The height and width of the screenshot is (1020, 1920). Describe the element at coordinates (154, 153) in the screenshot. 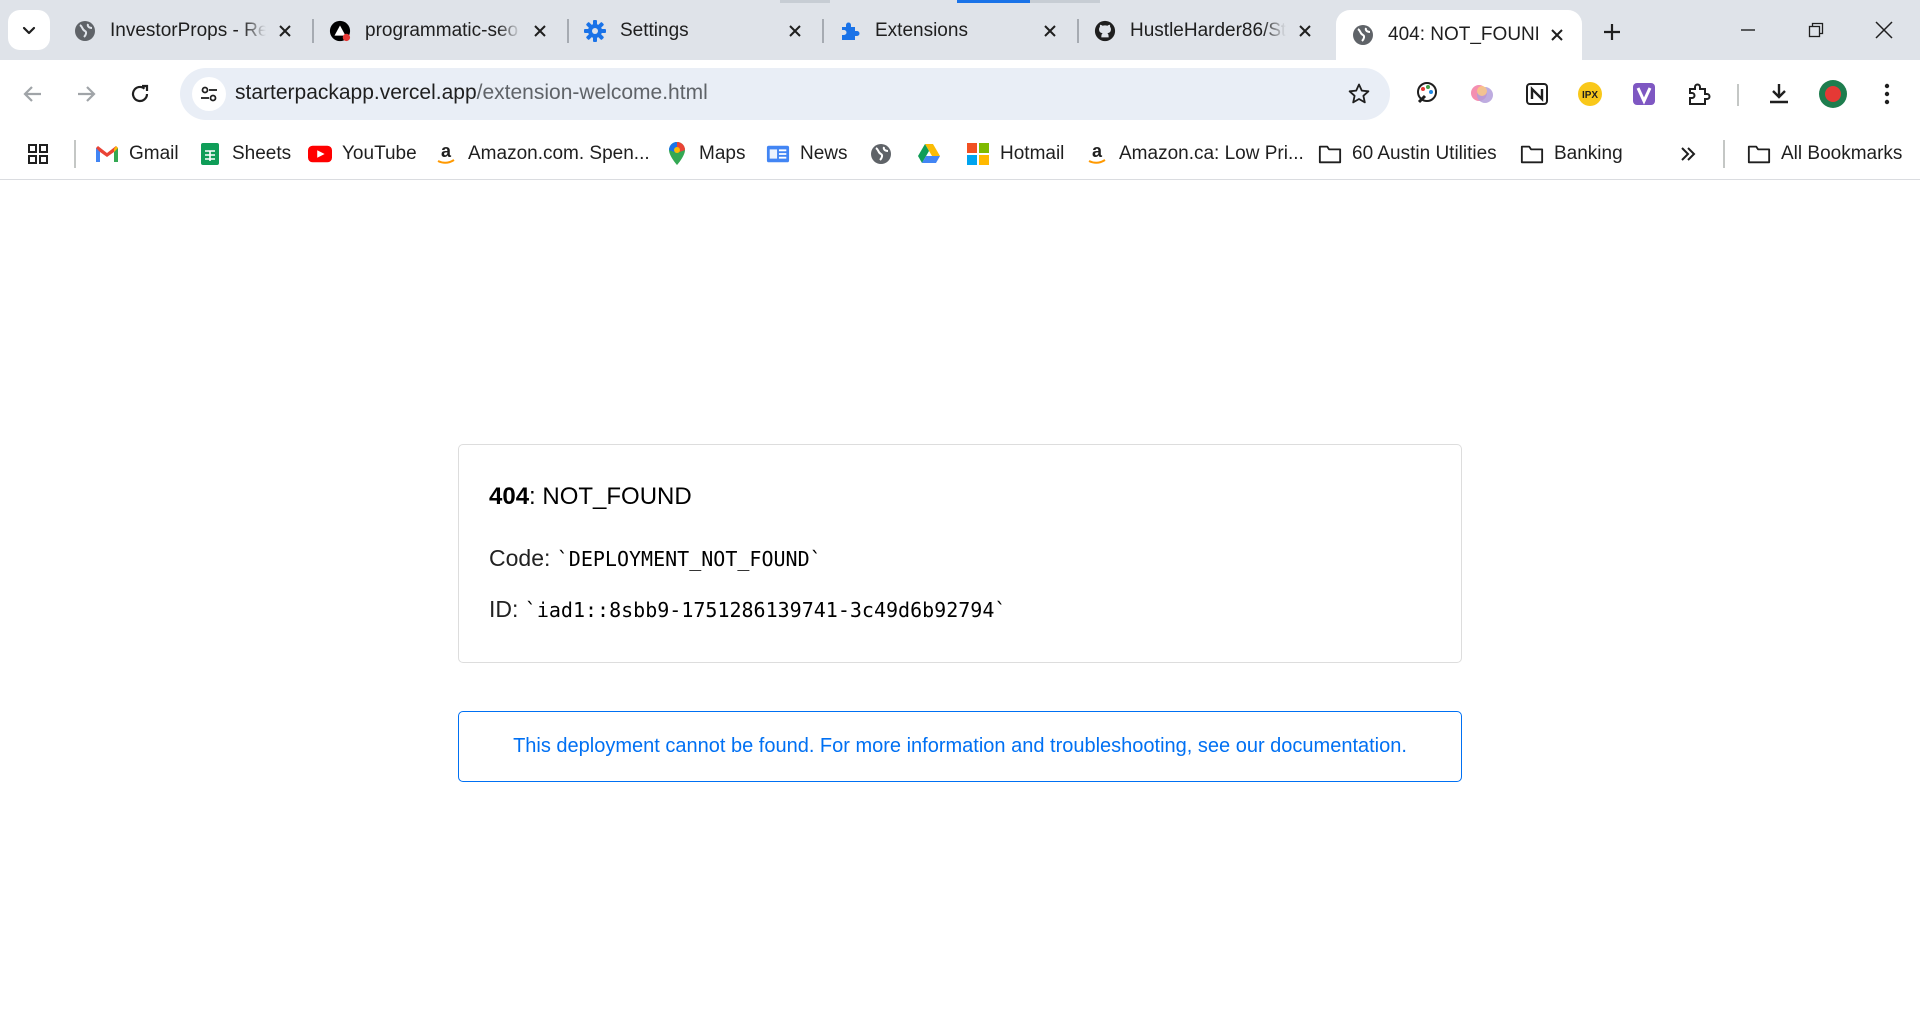

I see `bookmark-label: Gmail` at that location.